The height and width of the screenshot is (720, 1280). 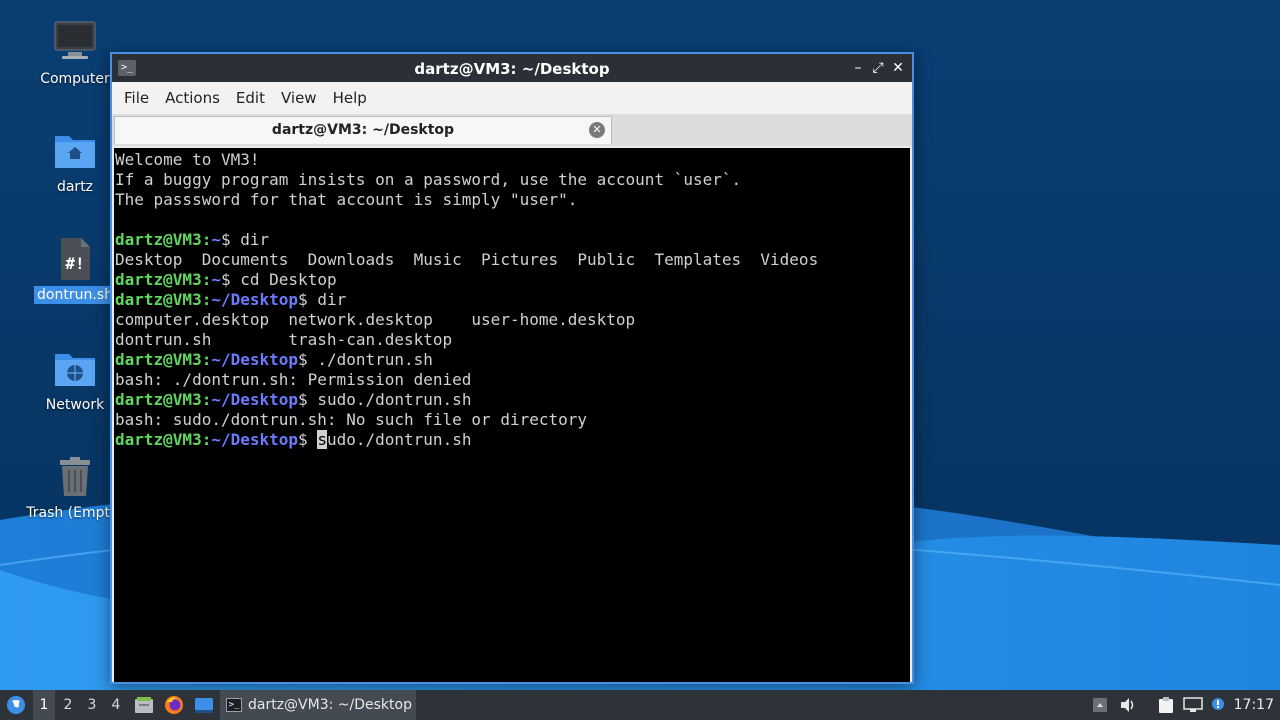 I want to click on menu-help: Help, so click(x=350, y=98).